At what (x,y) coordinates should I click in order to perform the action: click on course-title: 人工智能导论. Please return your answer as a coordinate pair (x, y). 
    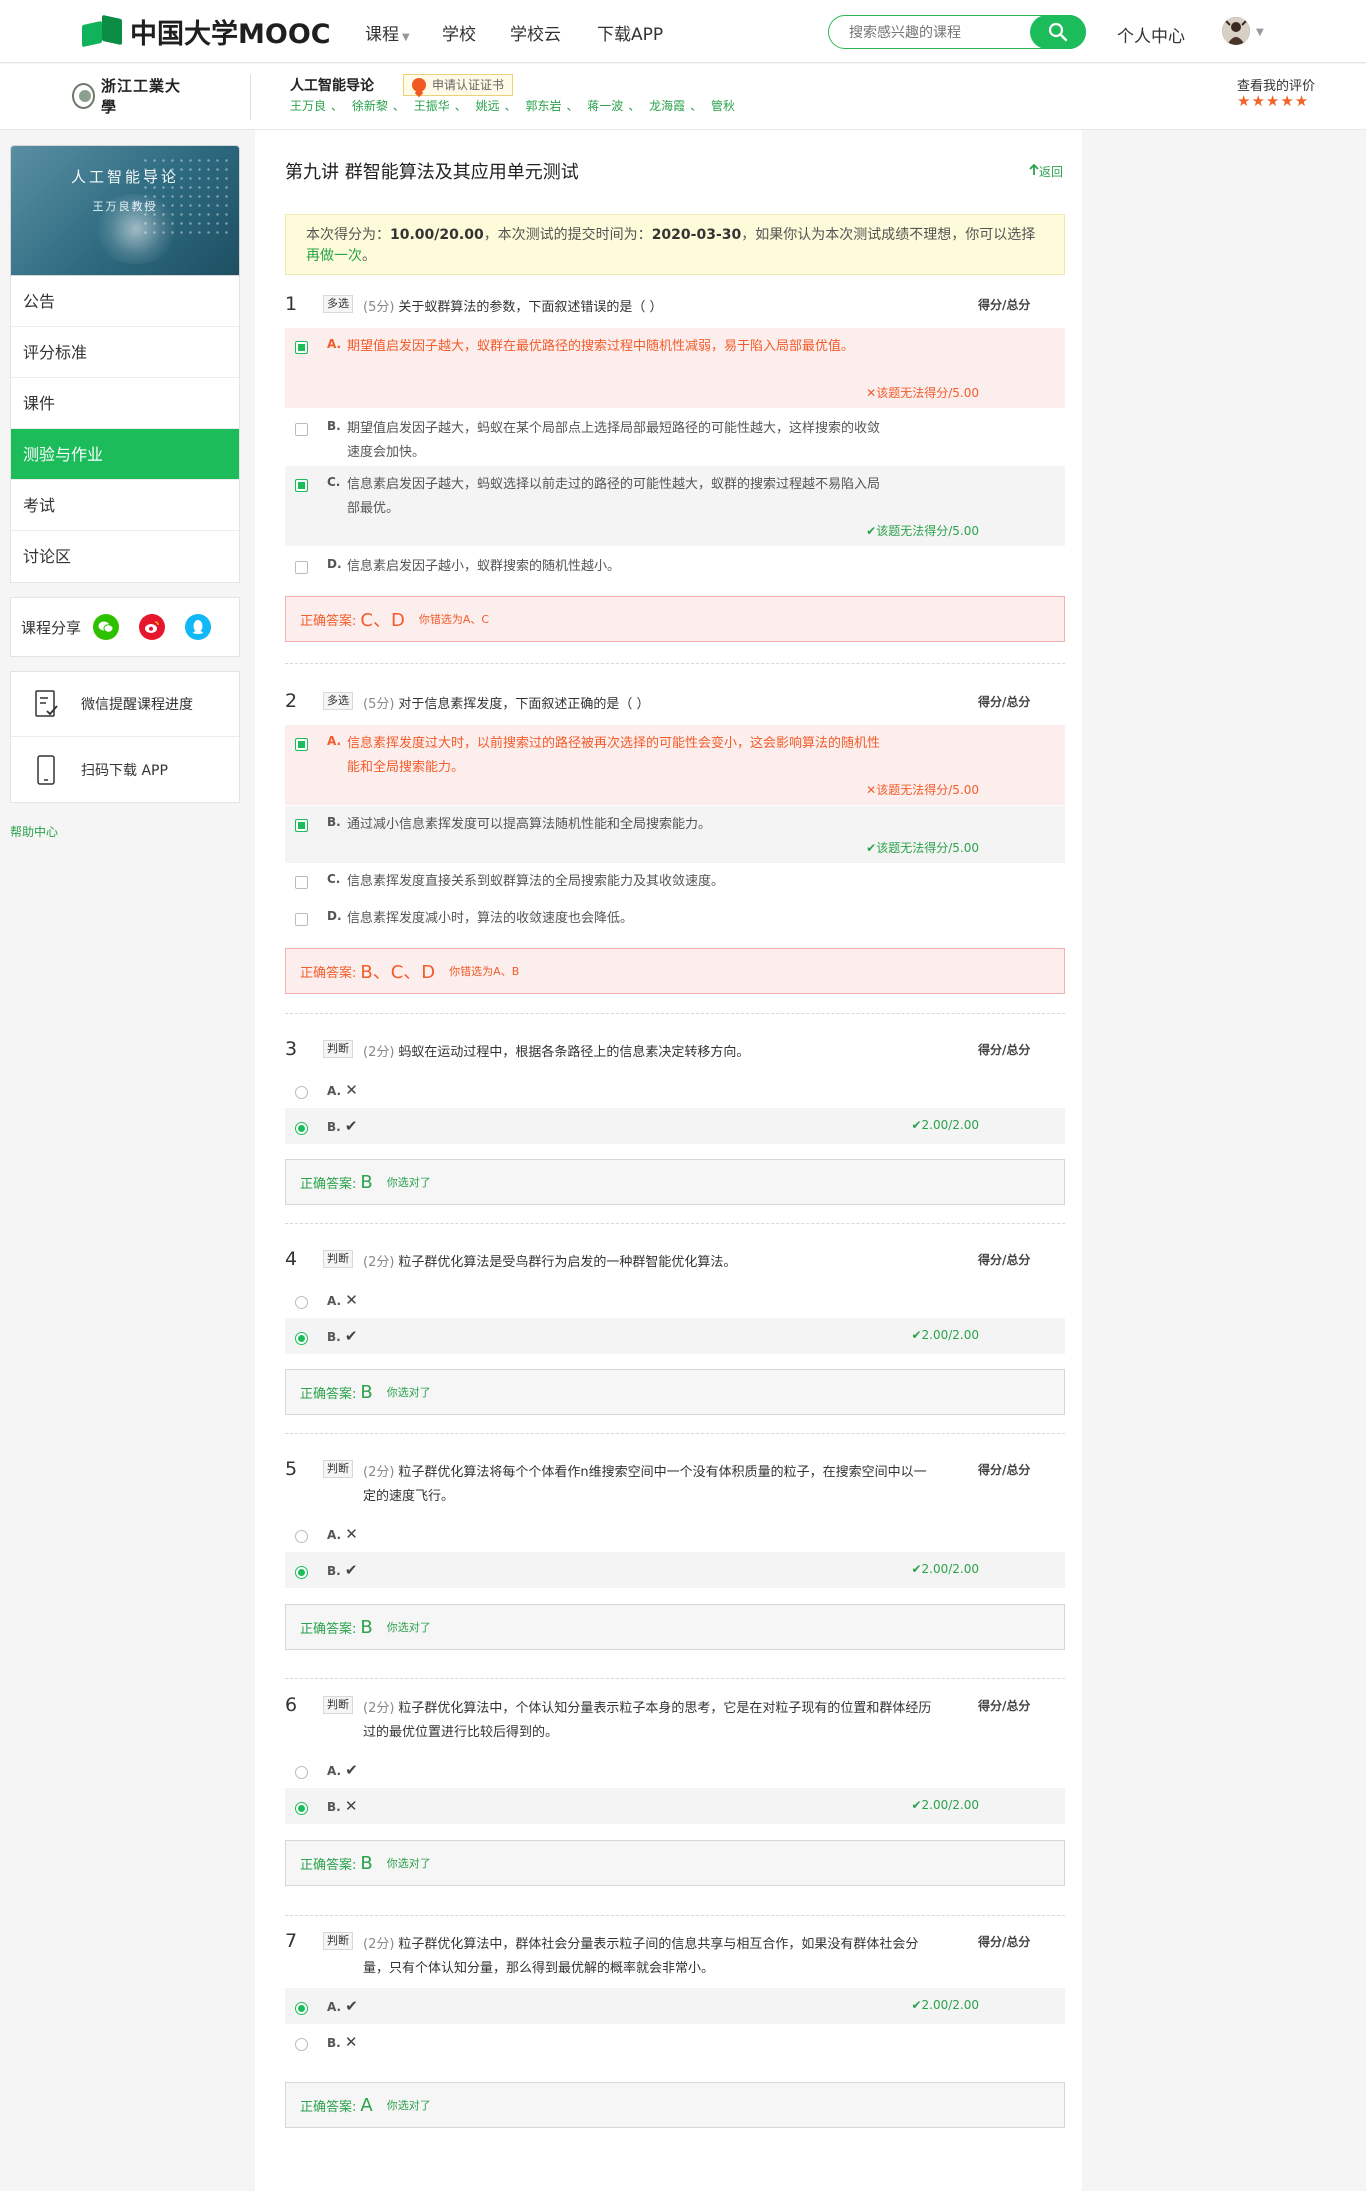
    Looking at the image, I should click on (332, 85).